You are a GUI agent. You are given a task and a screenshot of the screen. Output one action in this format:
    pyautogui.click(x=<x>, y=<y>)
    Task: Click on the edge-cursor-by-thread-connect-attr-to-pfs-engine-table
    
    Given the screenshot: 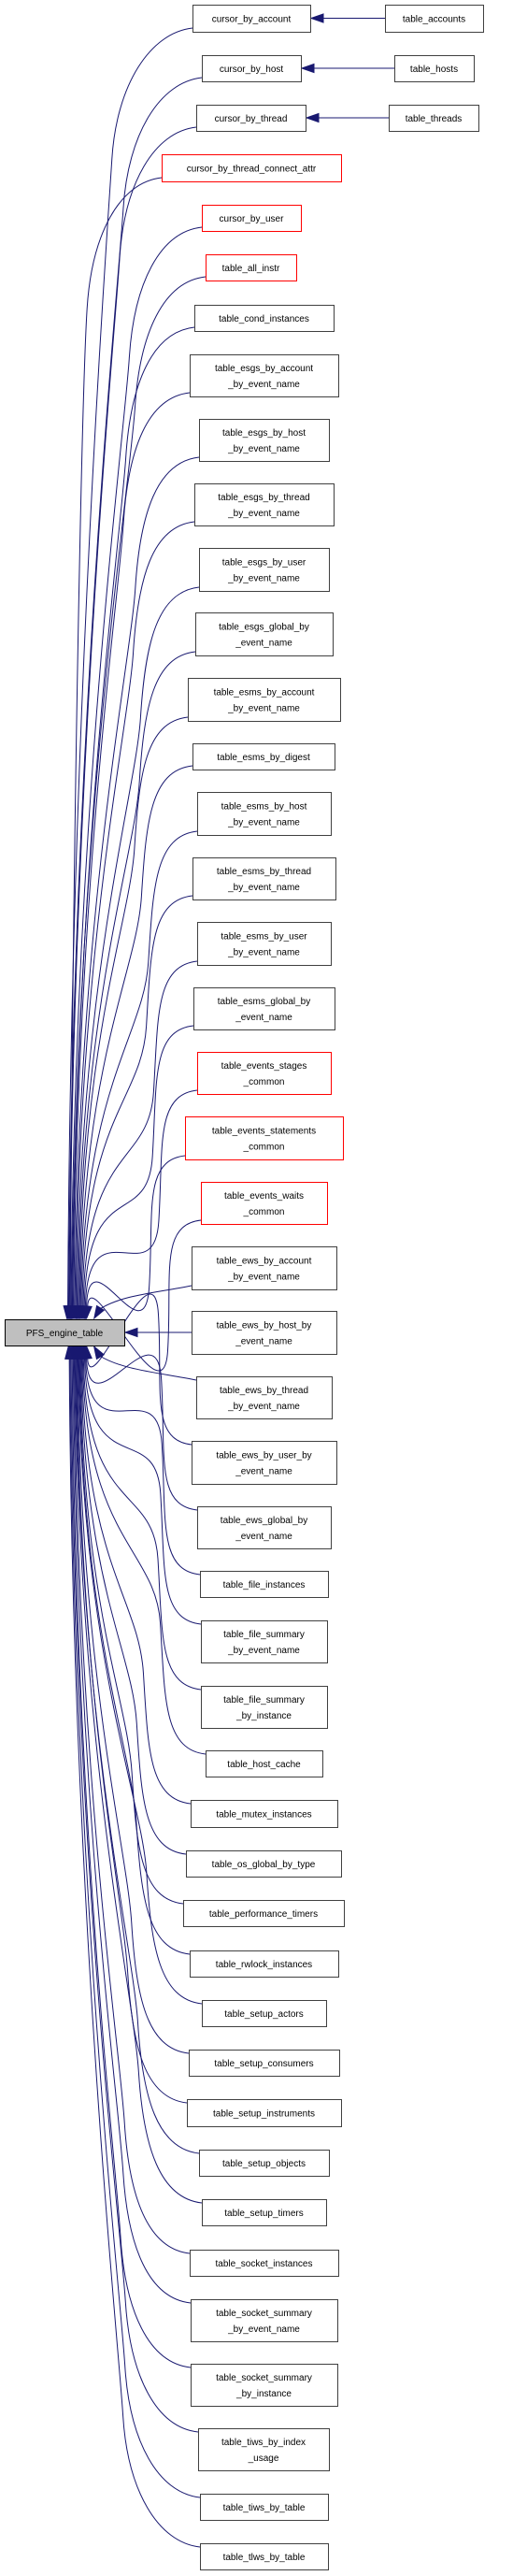 What is the action you would take?
    pyautogui.click(x=116, y=742)
    